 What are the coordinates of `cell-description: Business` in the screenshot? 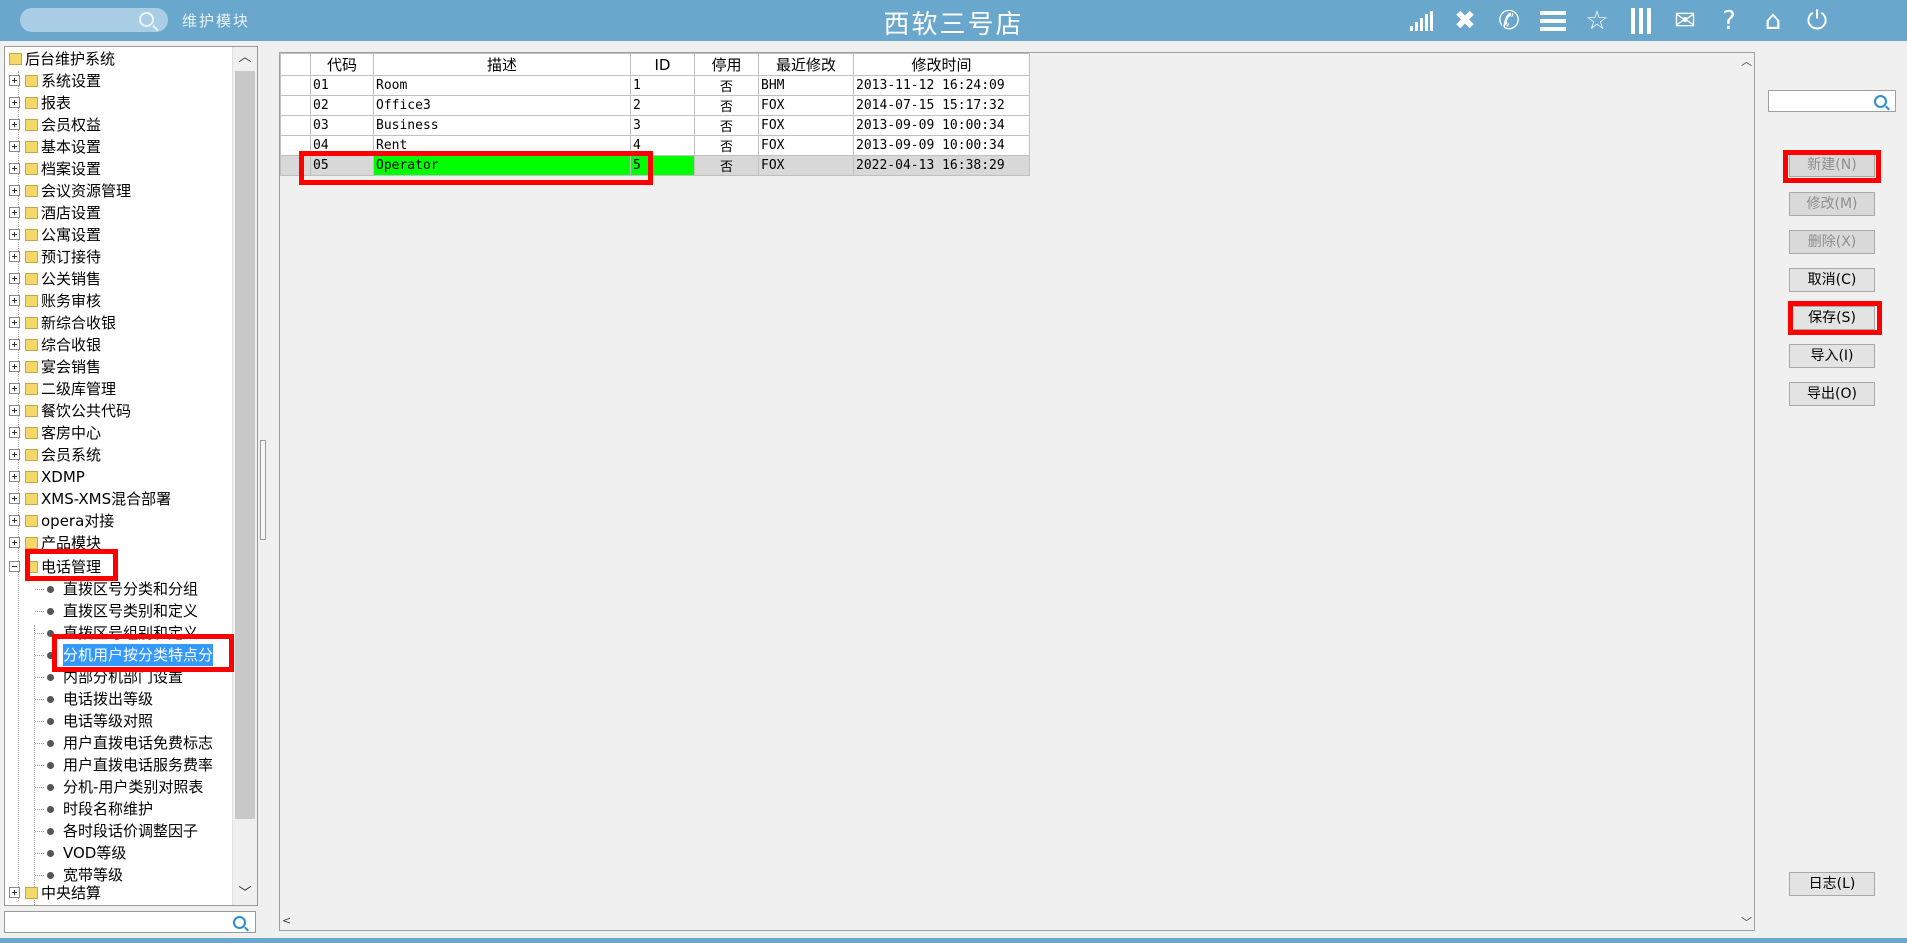 It's located at (502, 125).